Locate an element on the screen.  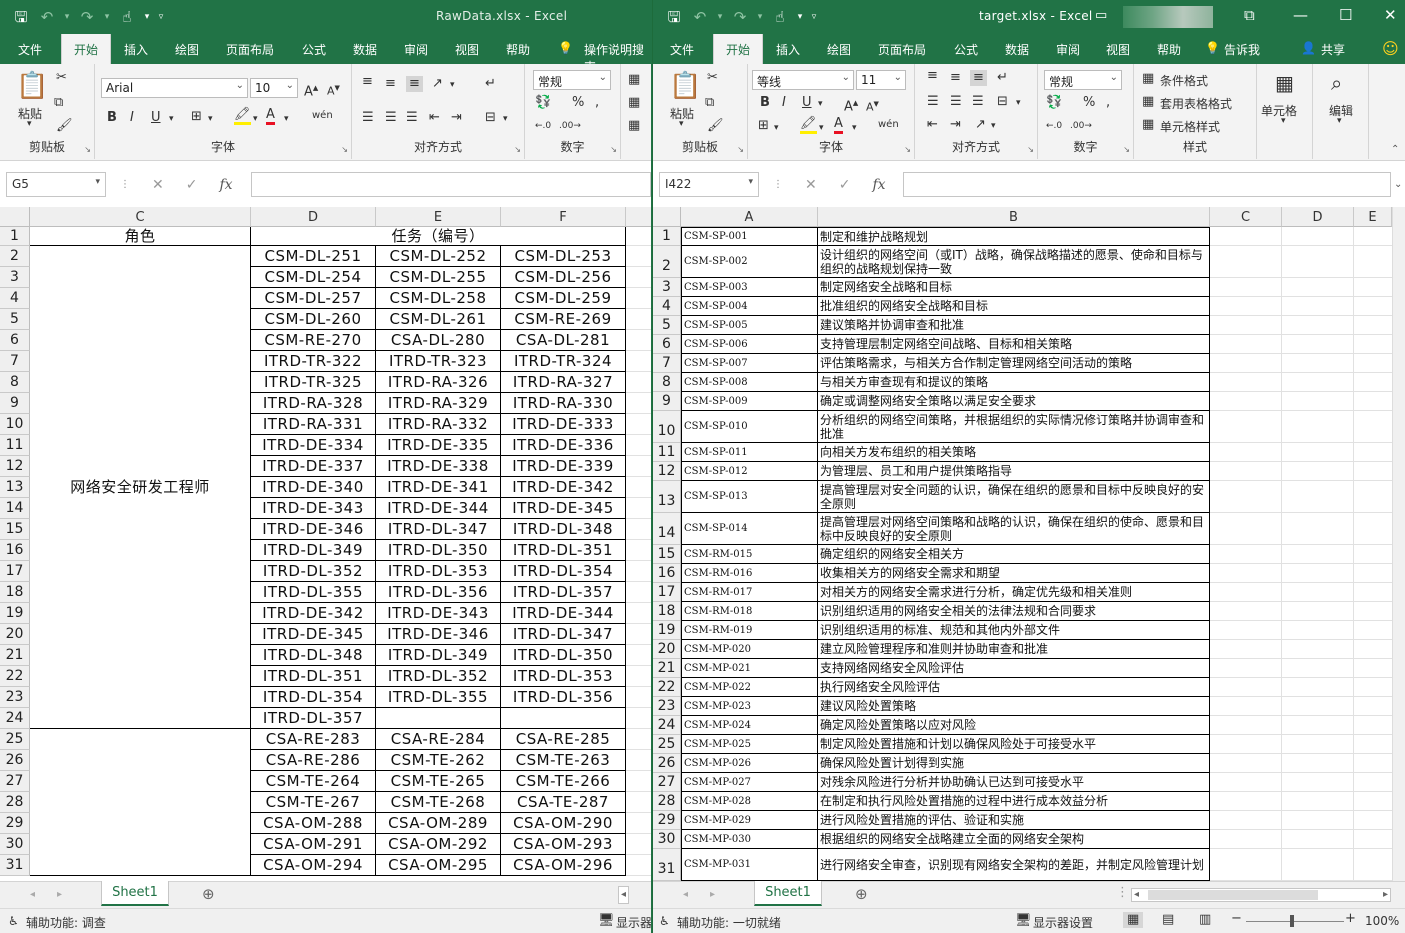
next-sheet-icon: ▸ is located at coordinates (712, 895).